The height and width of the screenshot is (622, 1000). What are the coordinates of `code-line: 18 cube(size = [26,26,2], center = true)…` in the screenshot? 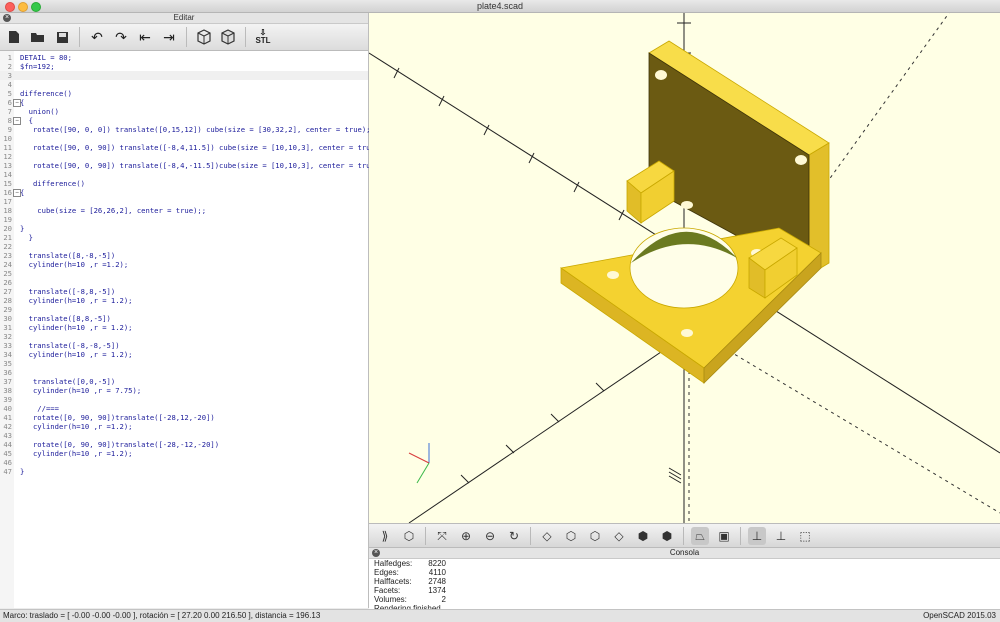 It's located at (184, 210).